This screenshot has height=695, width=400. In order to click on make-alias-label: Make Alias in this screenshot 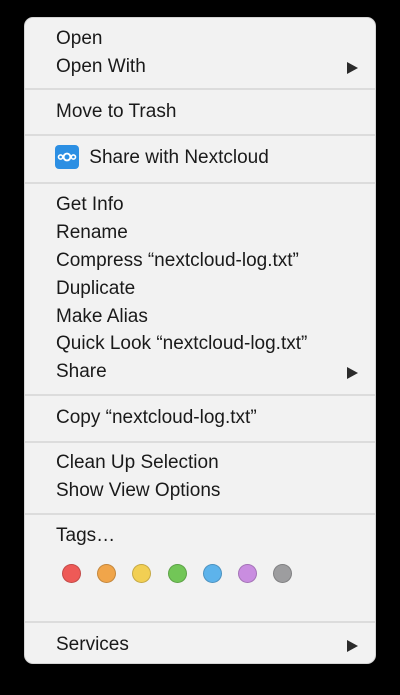, I will do `click(102, 316)`.